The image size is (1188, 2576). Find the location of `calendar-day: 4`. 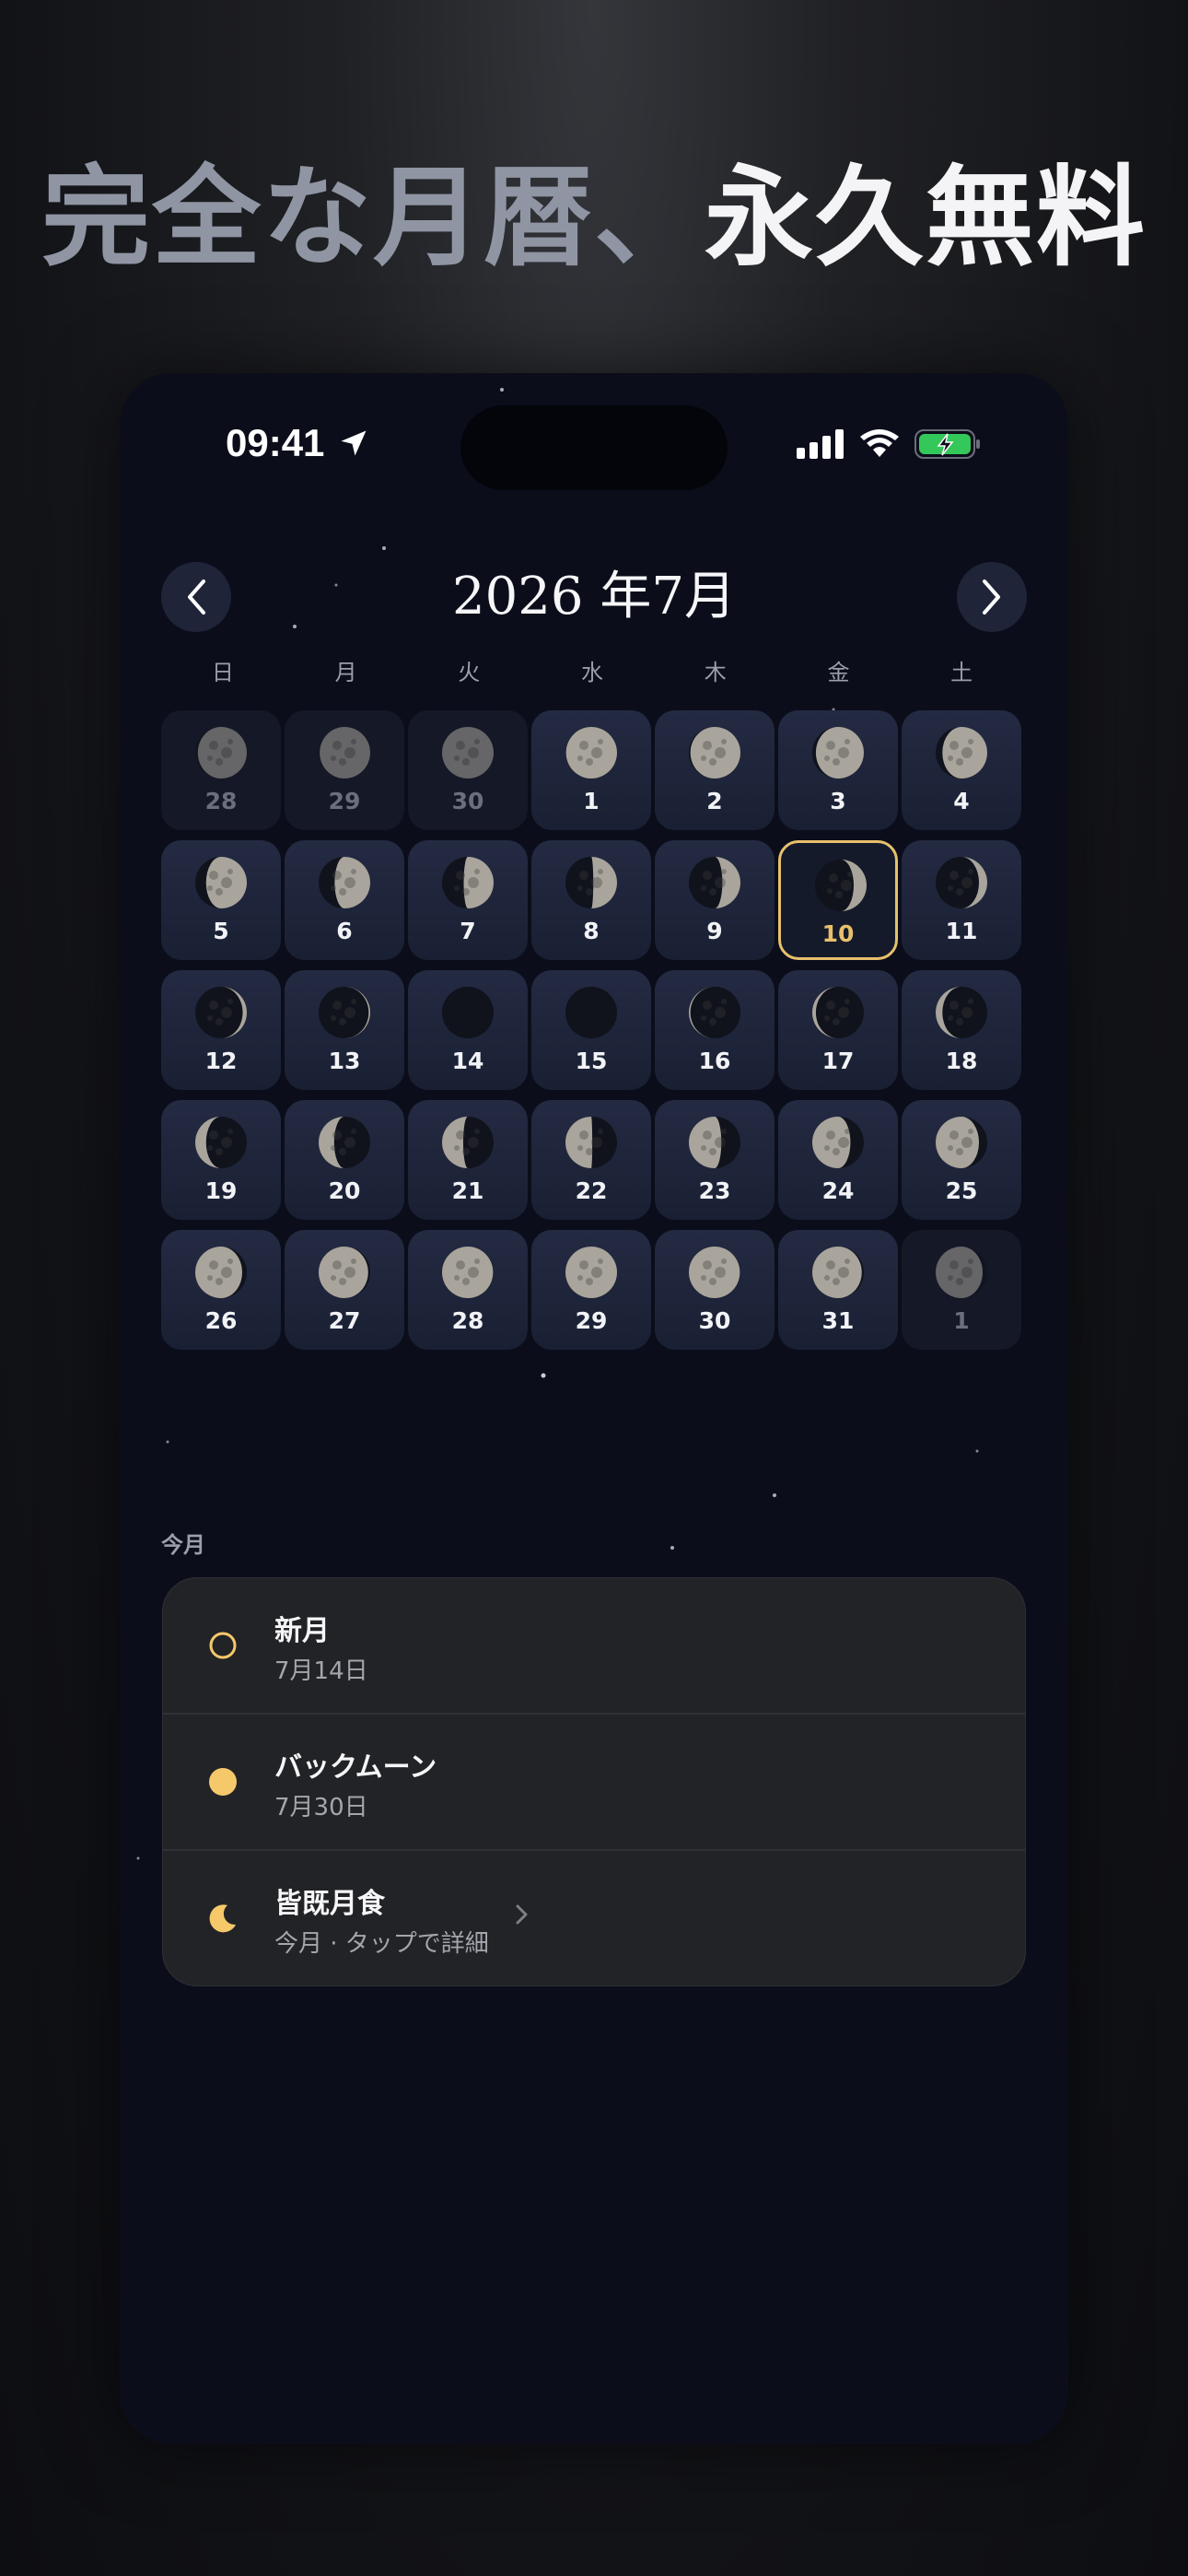

calendar-day: 4 is located at coordinates (961, 770).